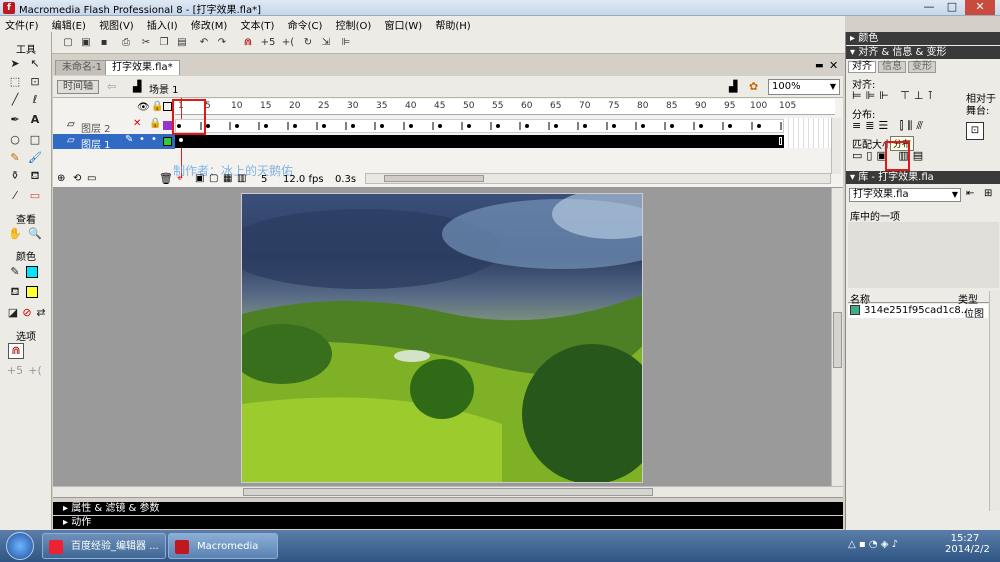  What do you see at coordinates (257, 24) in the screenshot?
I see `menu-text: 文本(T)` at bounding box center [257, 24].